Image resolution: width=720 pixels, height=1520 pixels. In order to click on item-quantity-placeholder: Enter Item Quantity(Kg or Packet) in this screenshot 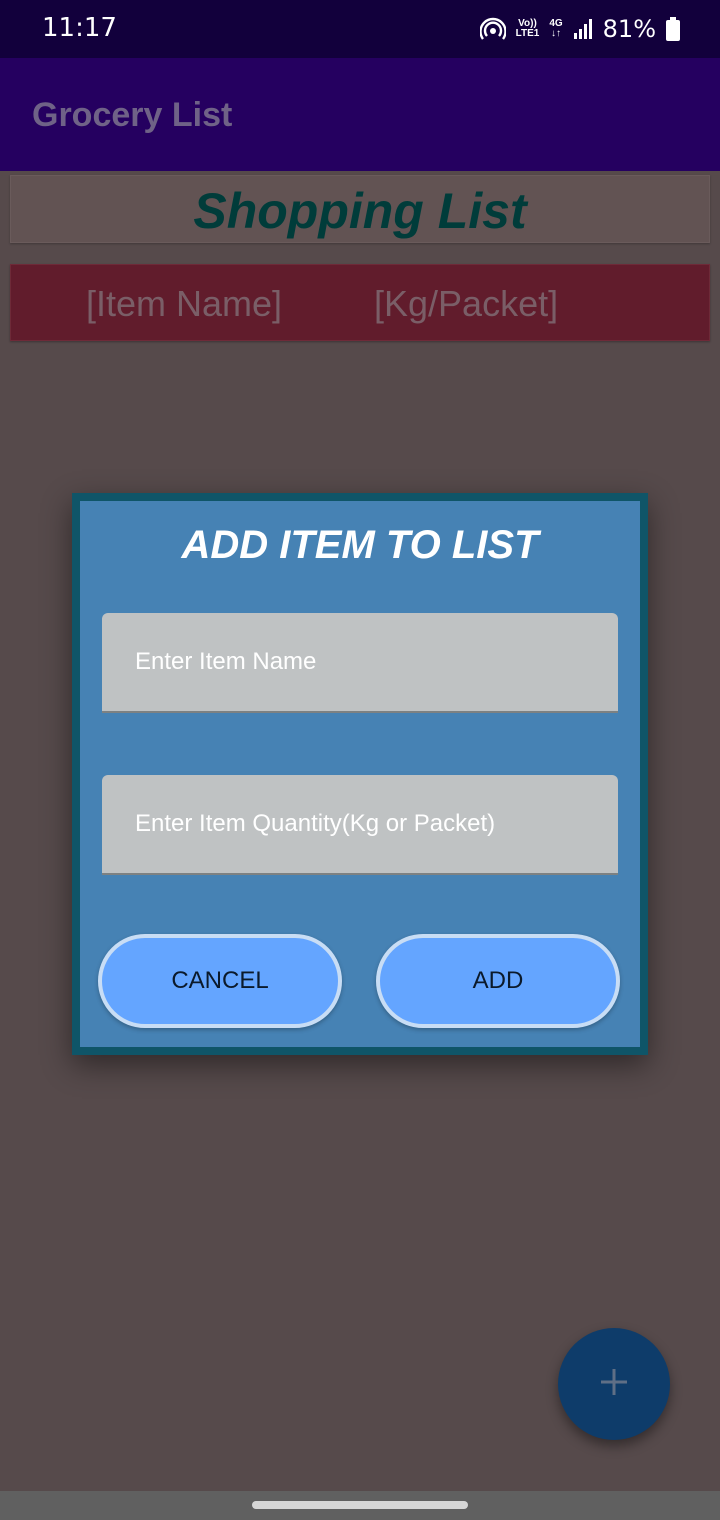, I will do `click(315, 823)`.